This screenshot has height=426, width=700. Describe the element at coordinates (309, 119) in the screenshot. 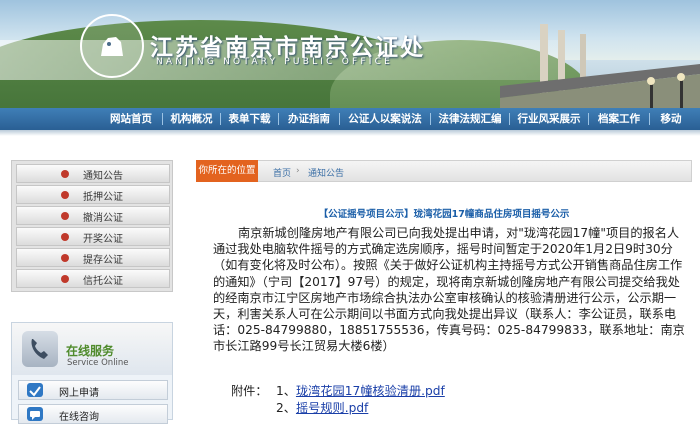

I see `nav-item-guide: 办证指南` at that location.